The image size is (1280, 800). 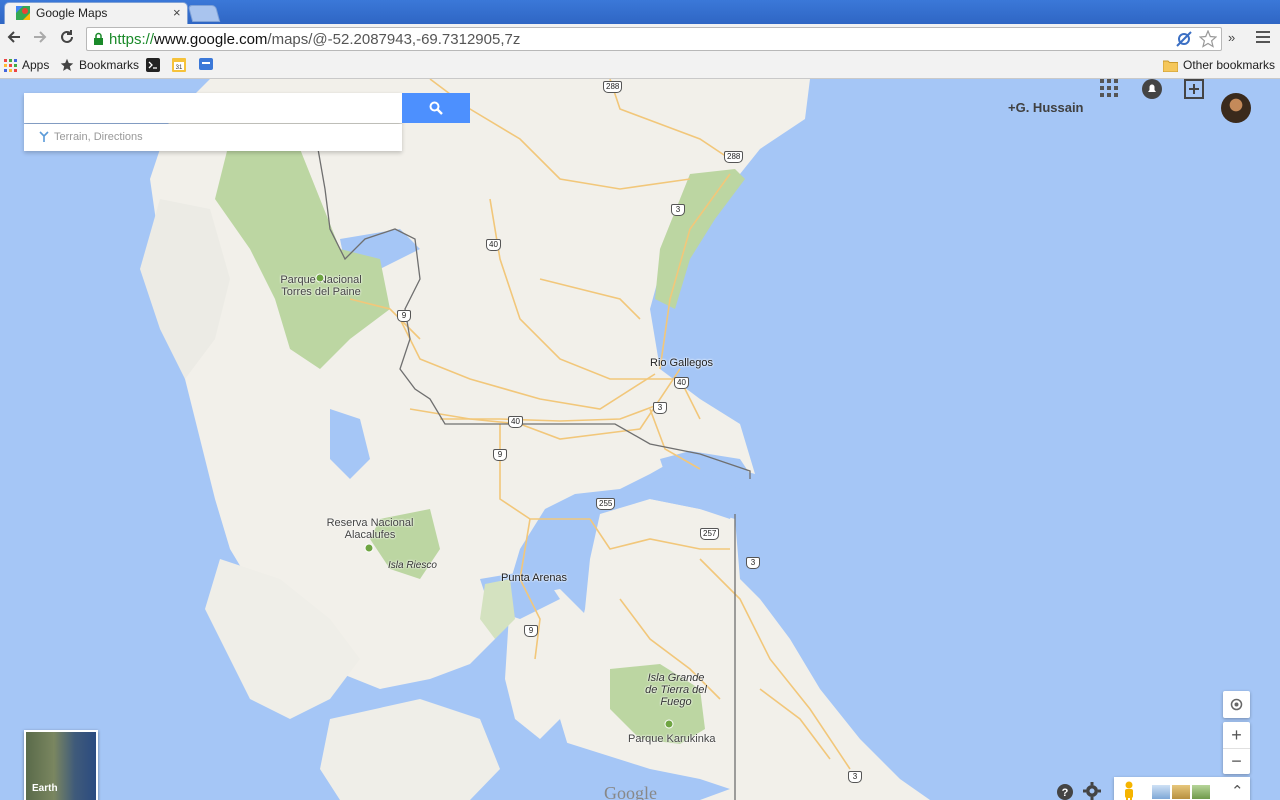 I want to click on place-label-tierra-del-fuego: Isla Grande de Tierra del Fuego, so click(x=676, y=690).